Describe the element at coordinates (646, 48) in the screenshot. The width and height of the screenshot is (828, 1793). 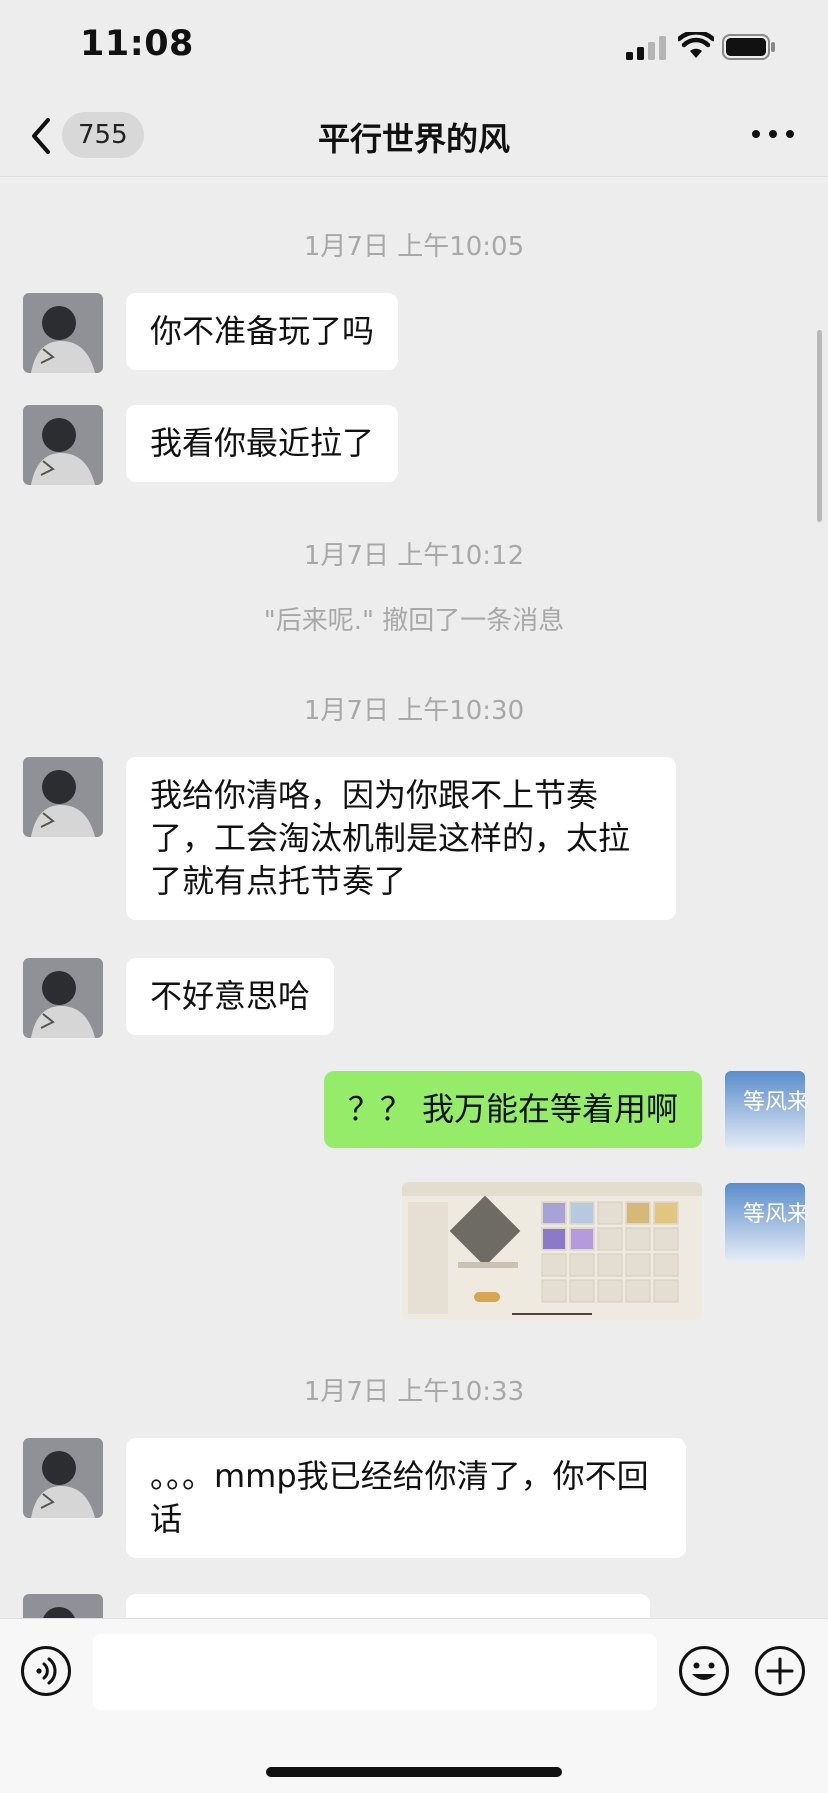
I see `cellular-signal-icon` at that location.